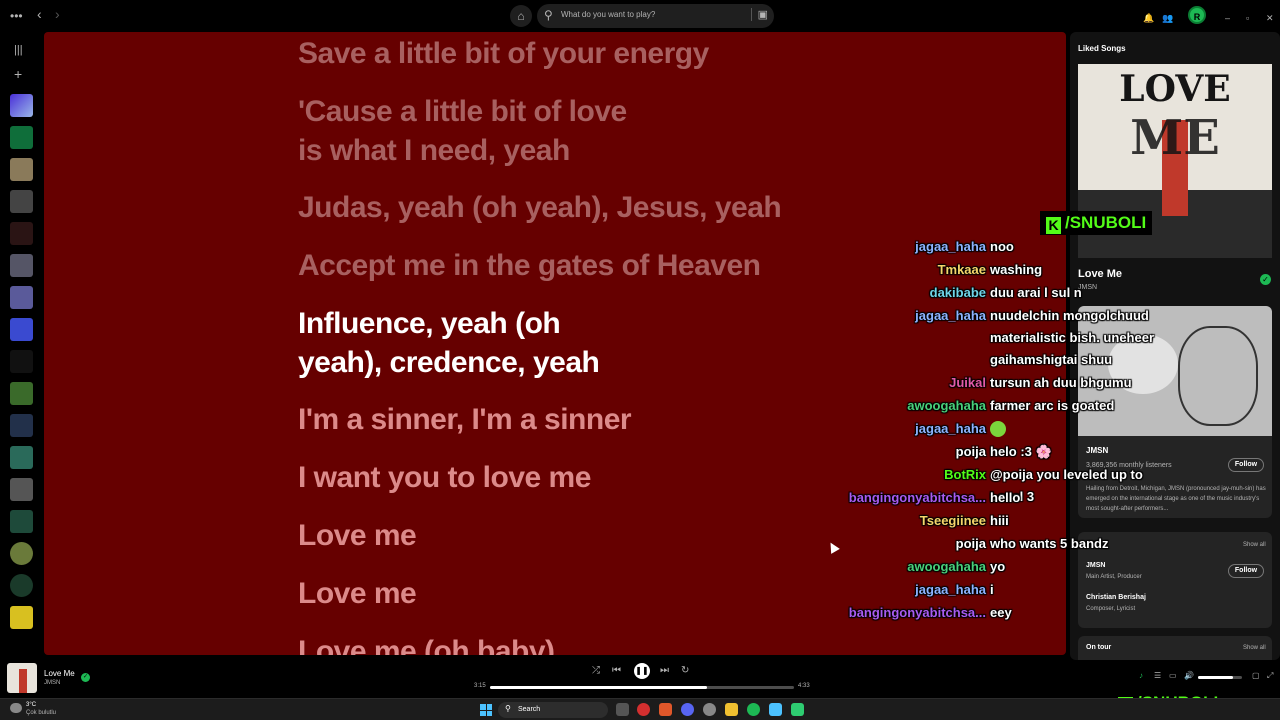 This screenshot has width=1280, height=720. Describe the element at coordinates (1227, 18) in the screenshot. I see `minimize-button: –` at that location.